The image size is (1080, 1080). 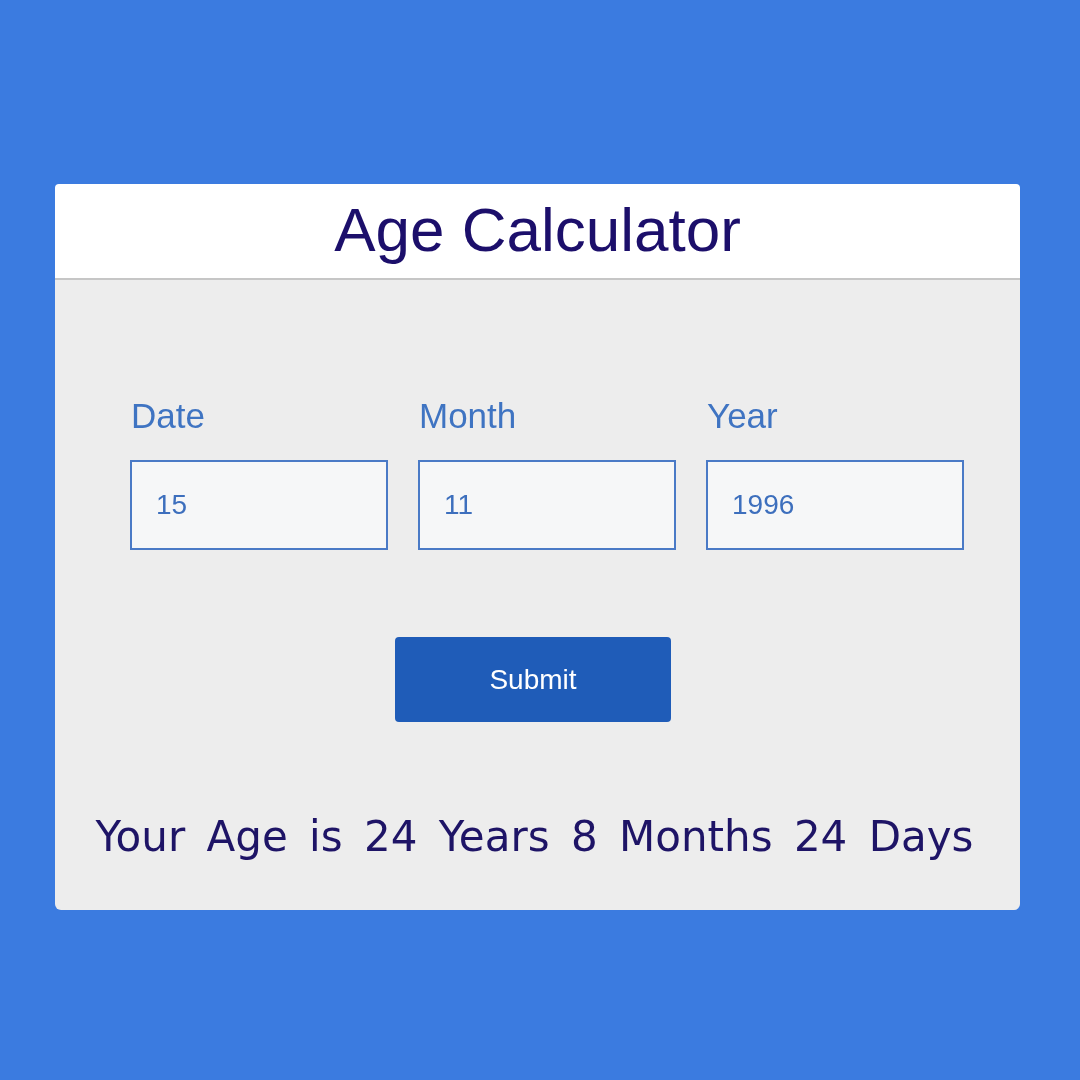 I want to click on input-field: 11, so click(x=547, y=505).